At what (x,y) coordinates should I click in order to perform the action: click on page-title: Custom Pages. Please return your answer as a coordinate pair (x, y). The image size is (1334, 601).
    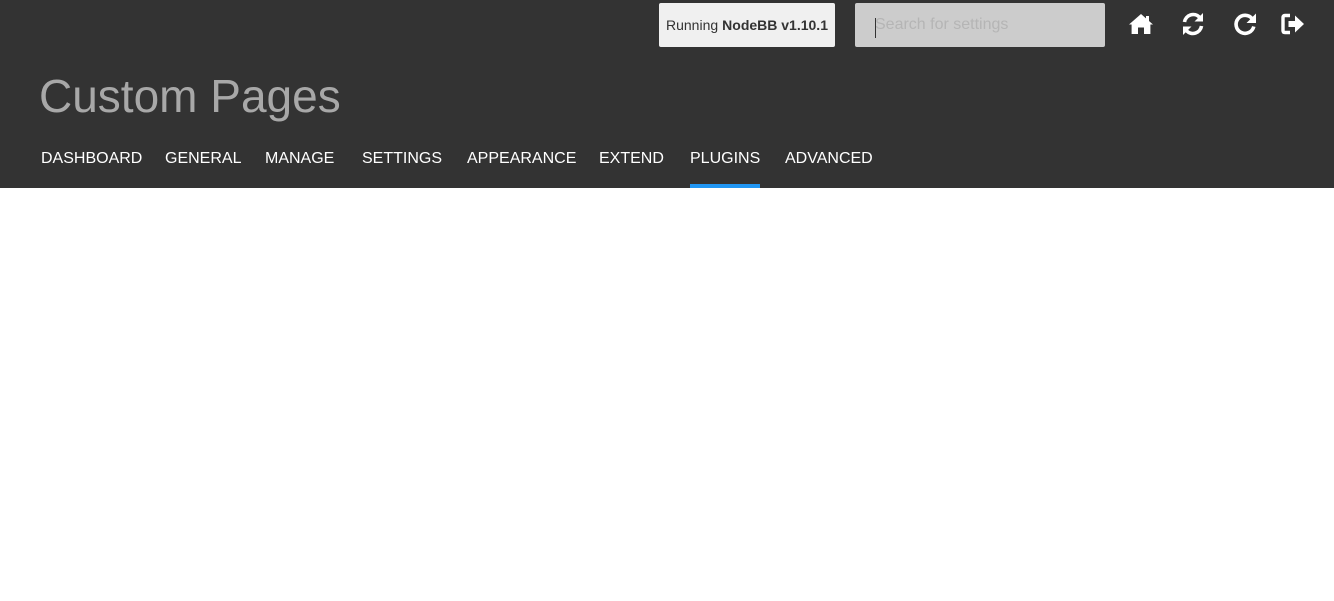
    Looking at the image, I should click on (190, 96).